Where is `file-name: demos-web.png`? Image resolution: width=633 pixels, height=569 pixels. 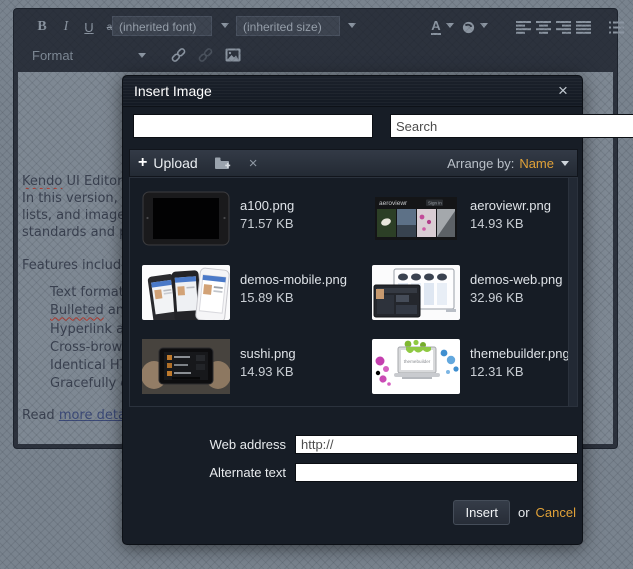 file-name: demos-web.png is located at coordinates (516, 279).